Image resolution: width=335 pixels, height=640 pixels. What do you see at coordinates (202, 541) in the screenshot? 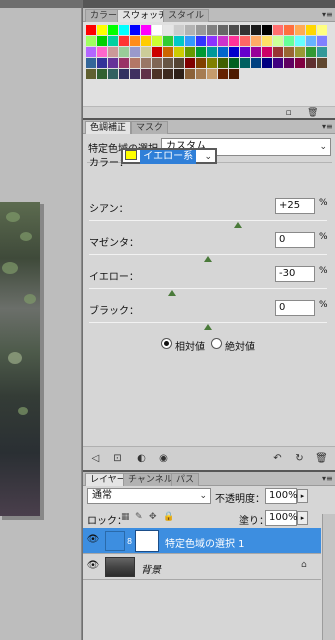
I see `layer-row-adjustment: 👁 8 特定色域の選択 1` at bounding box center [202, 541].